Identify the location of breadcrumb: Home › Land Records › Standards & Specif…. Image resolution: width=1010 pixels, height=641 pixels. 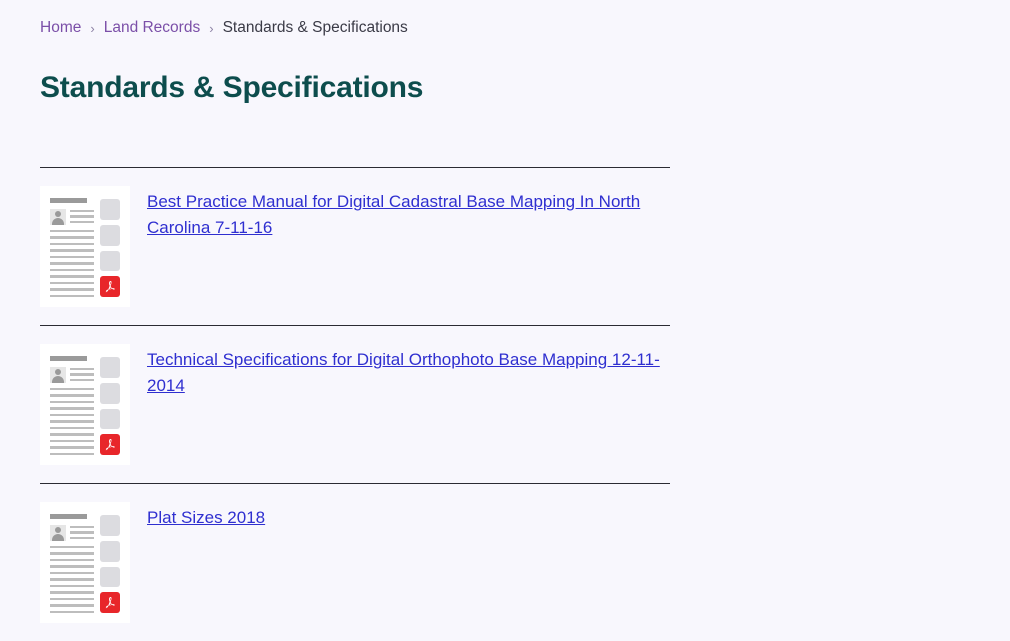
(505, 28).